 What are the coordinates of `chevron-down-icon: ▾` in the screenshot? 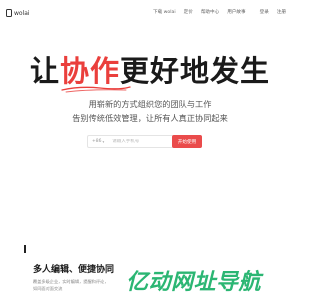 It's located at (103, 141).